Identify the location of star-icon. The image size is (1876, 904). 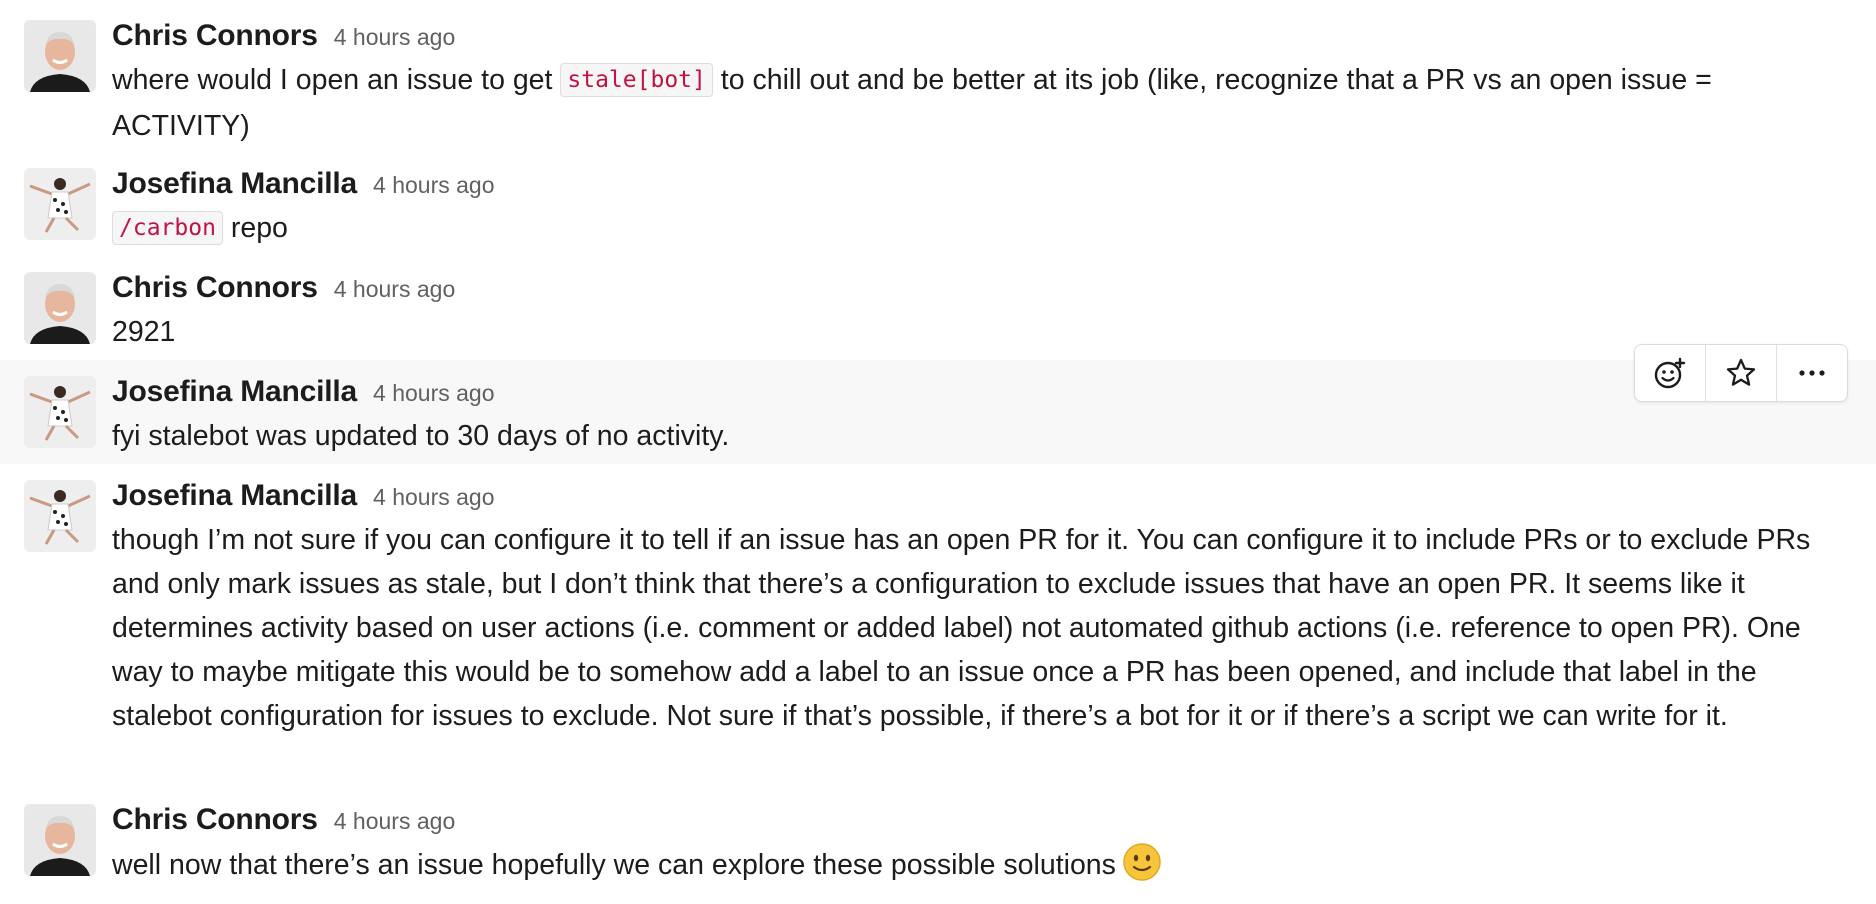
(1741, 372).